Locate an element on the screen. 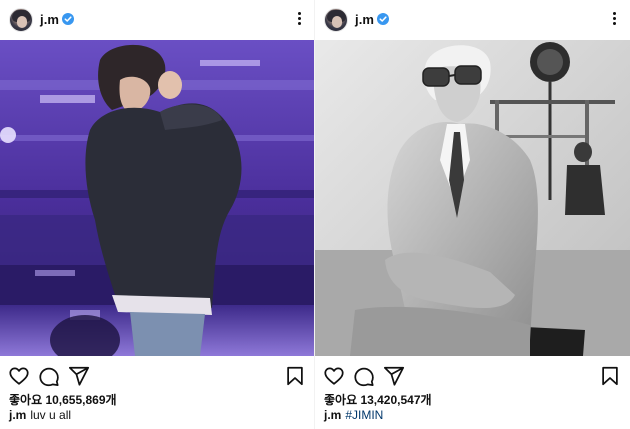 The width and height of the screenshot is (630, 429). caption-hashtag: #JIMIN is located at coordinates (364, 415).